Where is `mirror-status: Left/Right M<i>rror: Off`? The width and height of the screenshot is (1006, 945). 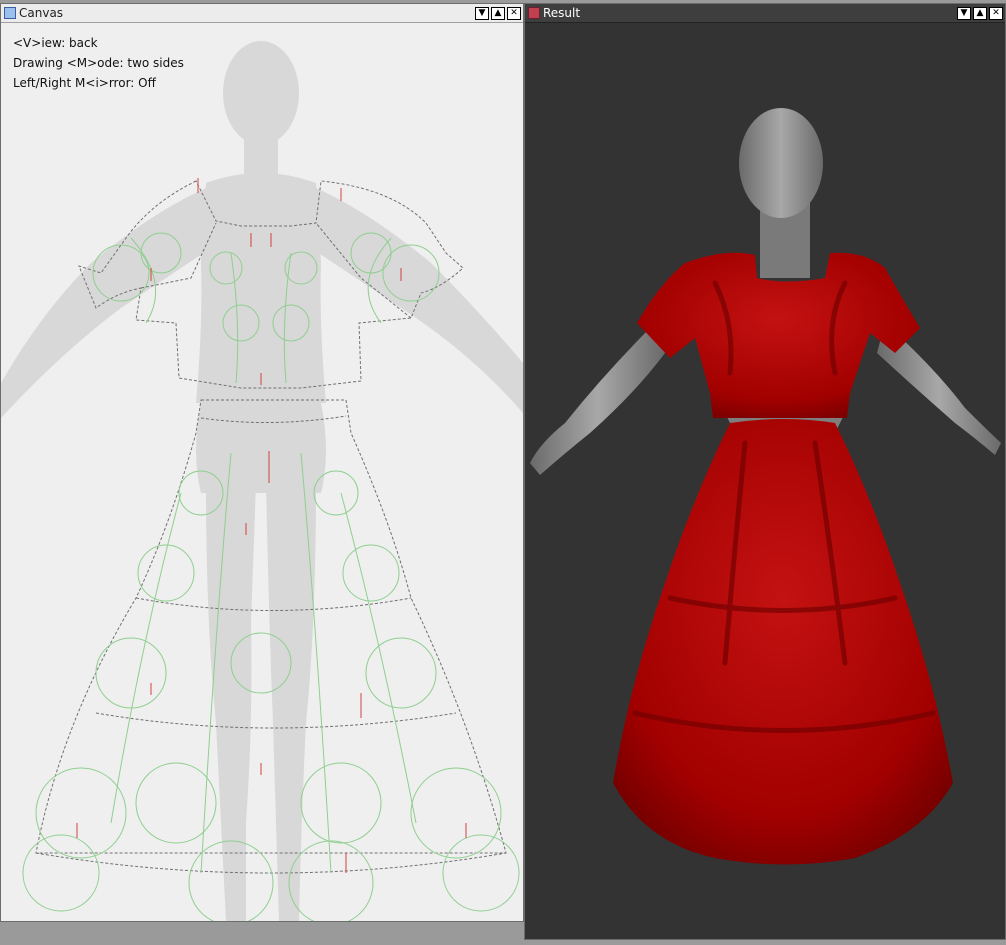
mirror-status: Left/Right M<i>rror: Off is located at coordinates (84, 83).